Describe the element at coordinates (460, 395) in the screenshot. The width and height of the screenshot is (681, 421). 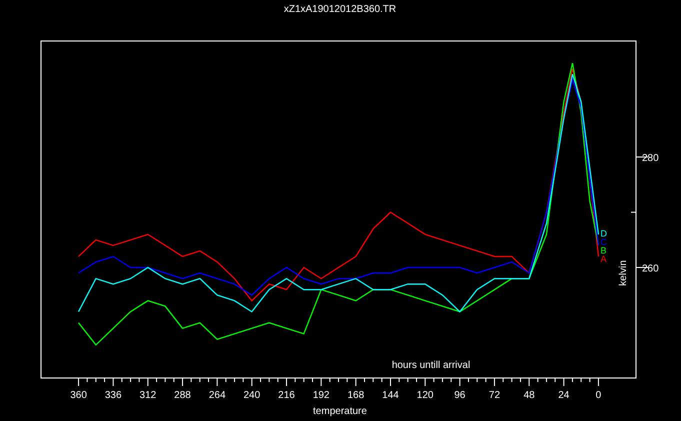
I see `x-tick-label: 96` at that location.